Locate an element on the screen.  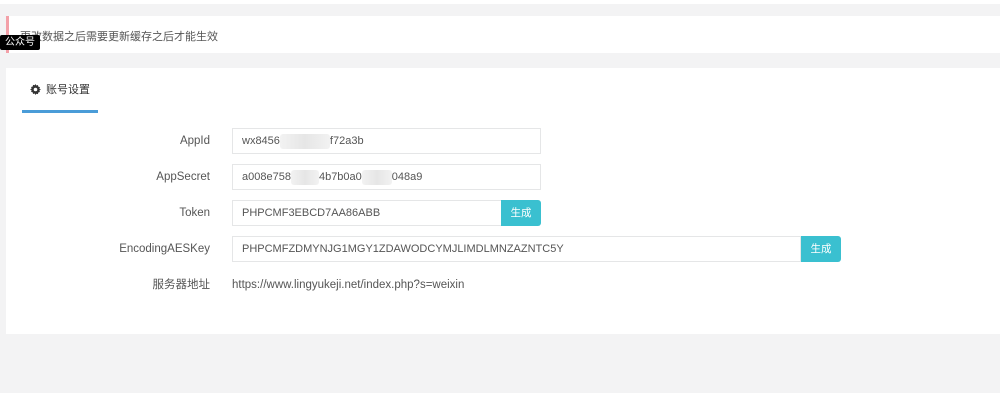
tab-label: 账号设置 is located at coordinates (68, 90).